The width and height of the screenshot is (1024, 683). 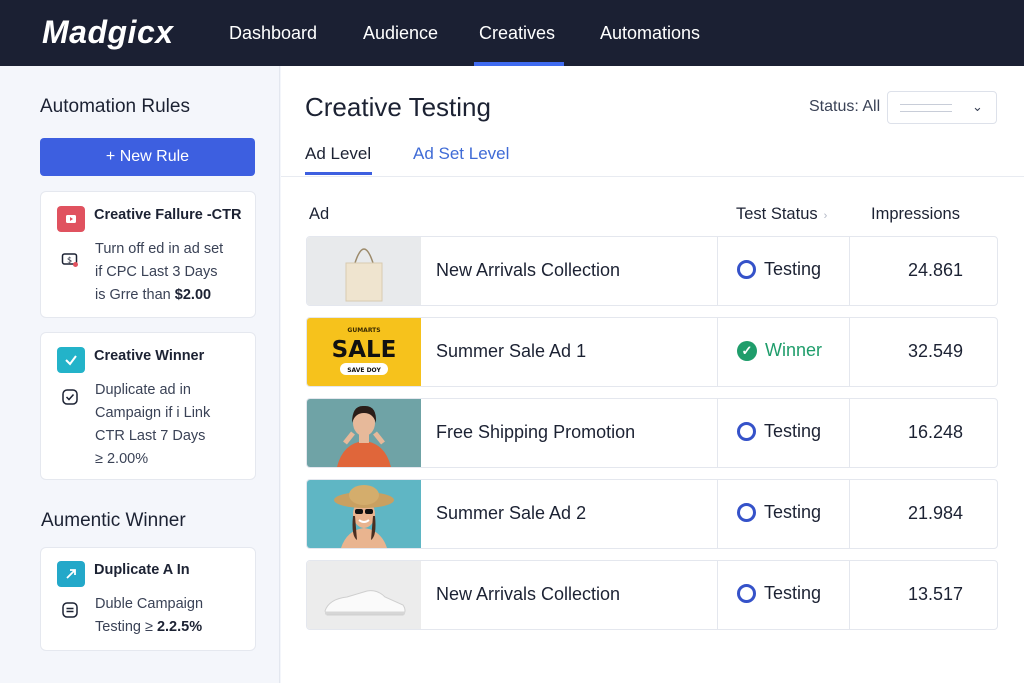 What do you see at coordinates (153, 413) in the screenshot?
I see `rule-condition-line: Campaign if i Link` at bounding box center [153, 413].